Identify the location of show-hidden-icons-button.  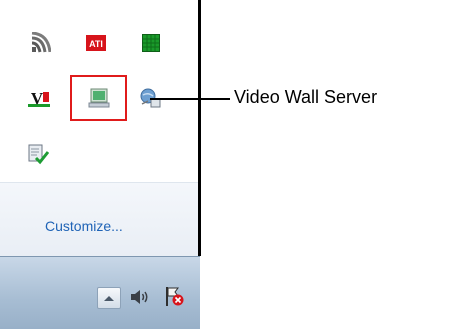
(109, 298).